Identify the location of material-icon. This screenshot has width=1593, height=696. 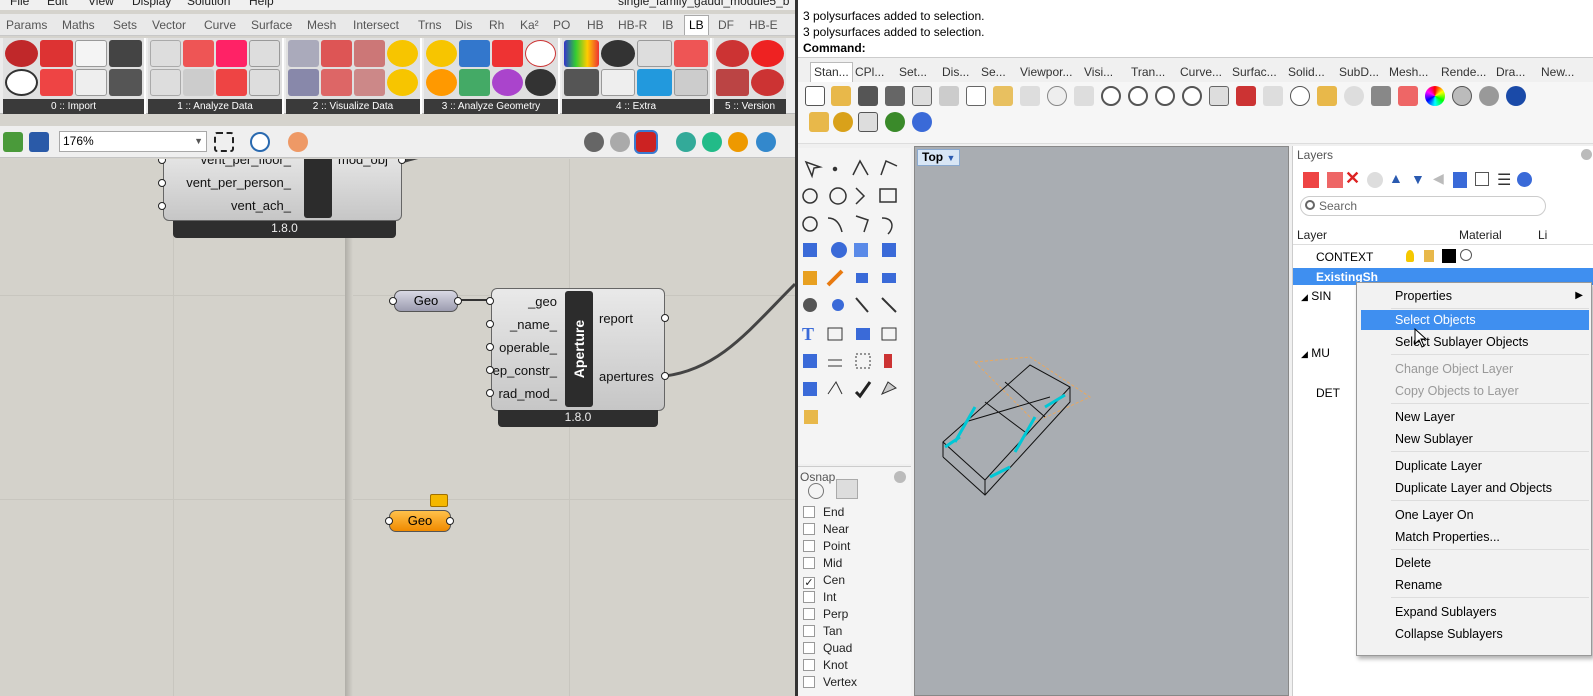
(738, 142).